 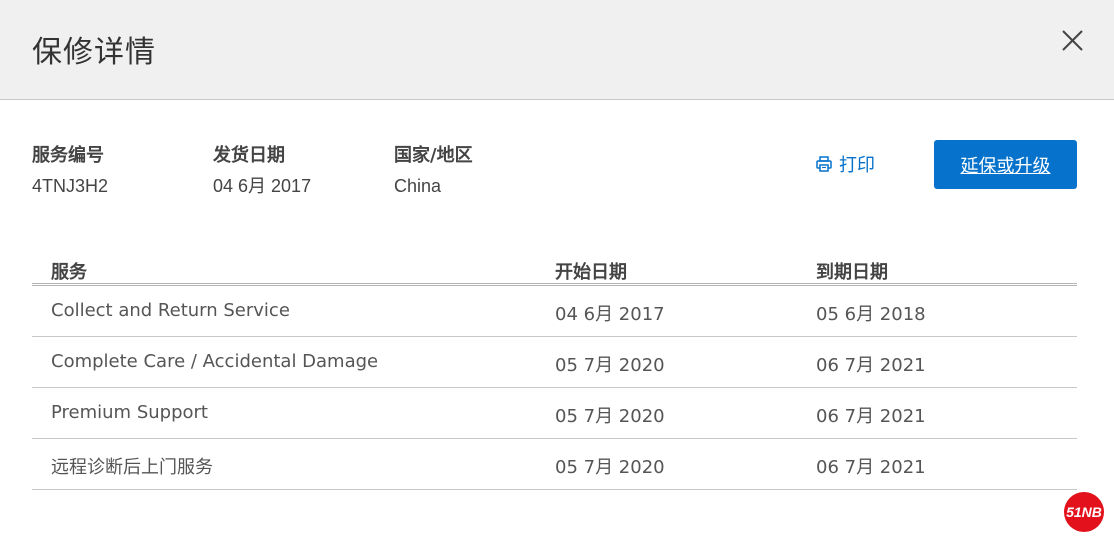 I want to click on ship-date-label: 发货日期, so click(x=249, y=155).